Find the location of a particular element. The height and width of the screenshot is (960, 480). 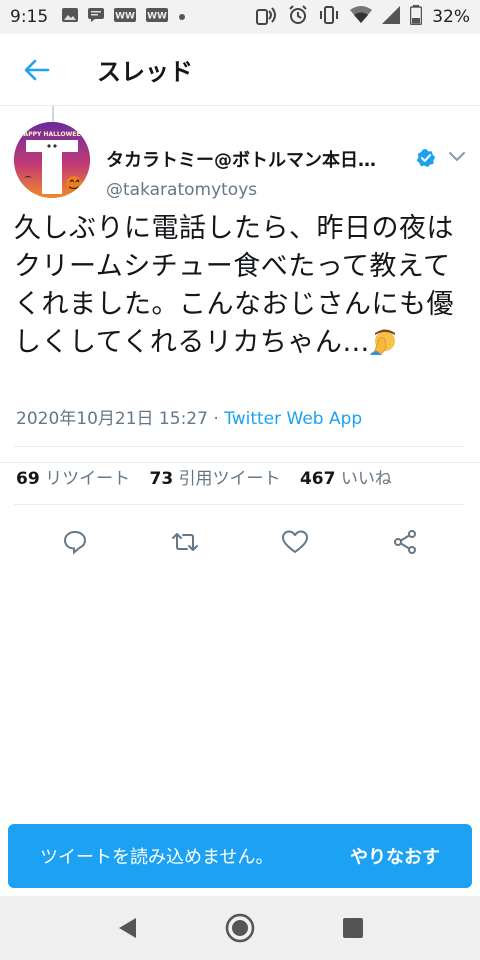

wifi-icon is located at coordinates (361, 17).